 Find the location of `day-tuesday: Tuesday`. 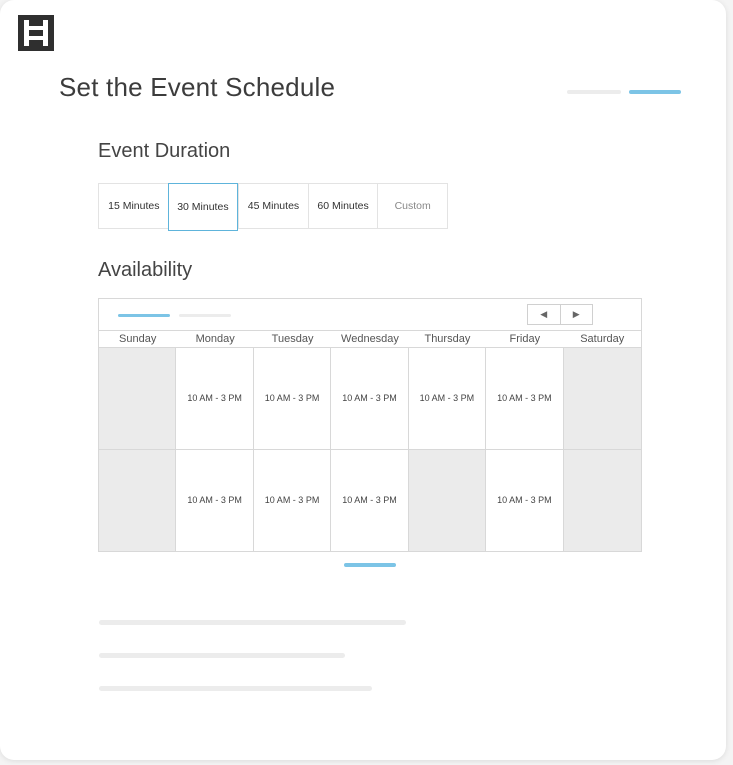

day-tuesday: Tuesday is located at coordinates (292, 339).